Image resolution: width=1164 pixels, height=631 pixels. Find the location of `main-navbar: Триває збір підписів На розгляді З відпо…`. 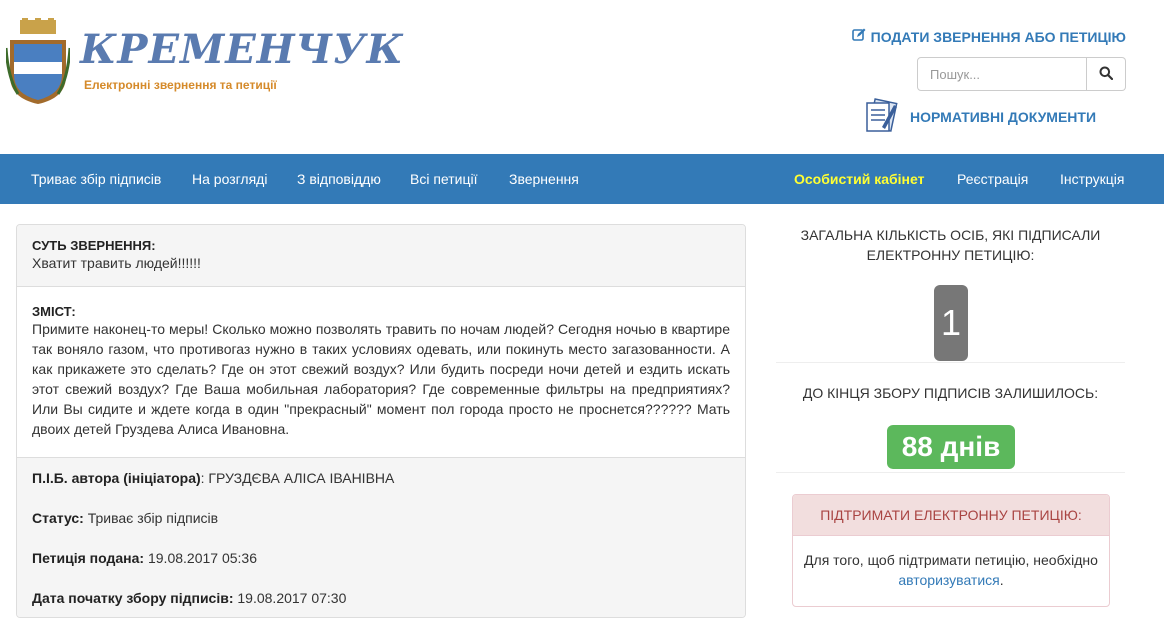

main-navbar: Триває збір підписів На розгляді З відпо… is located at coordinates (582, 179).